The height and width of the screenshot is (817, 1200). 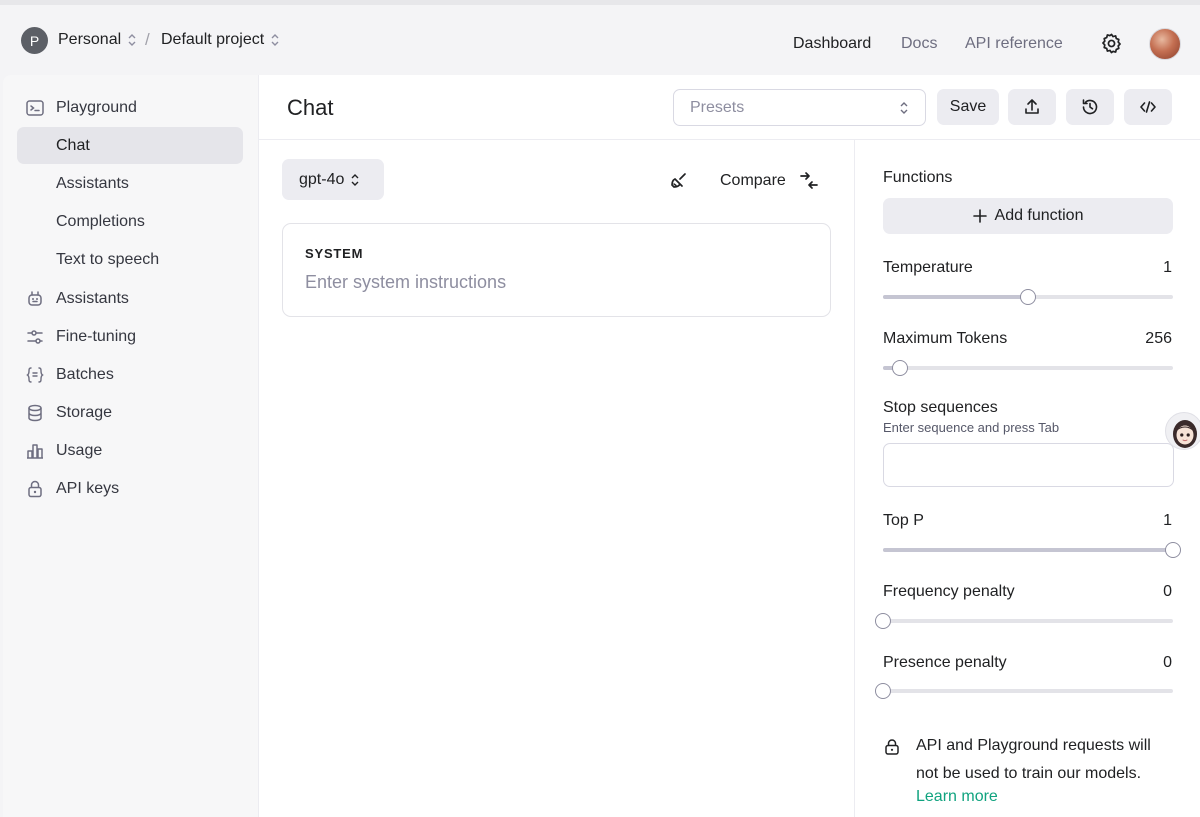 I want to click on sidebar-item-label: Chat, so click(x=73, y=145).